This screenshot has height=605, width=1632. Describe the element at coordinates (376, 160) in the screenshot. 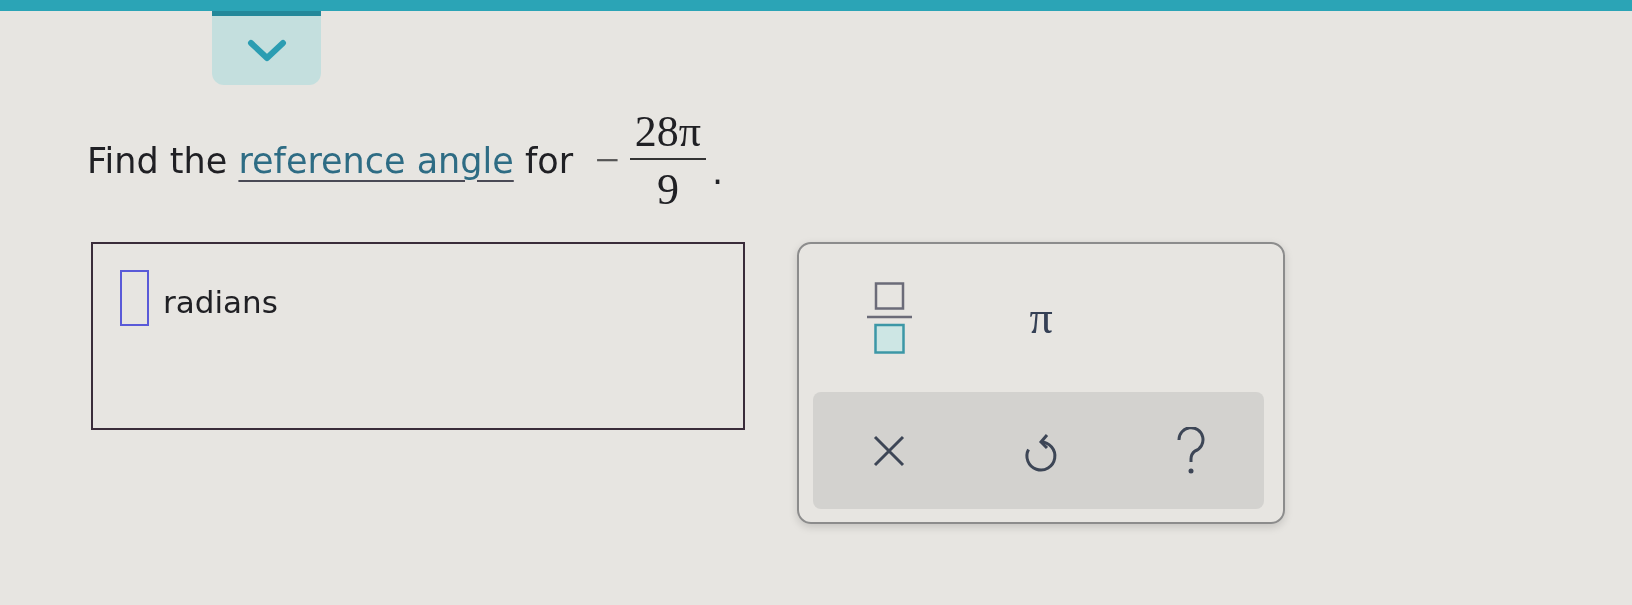

I see `reference-angle-link: reference angle` at that location.